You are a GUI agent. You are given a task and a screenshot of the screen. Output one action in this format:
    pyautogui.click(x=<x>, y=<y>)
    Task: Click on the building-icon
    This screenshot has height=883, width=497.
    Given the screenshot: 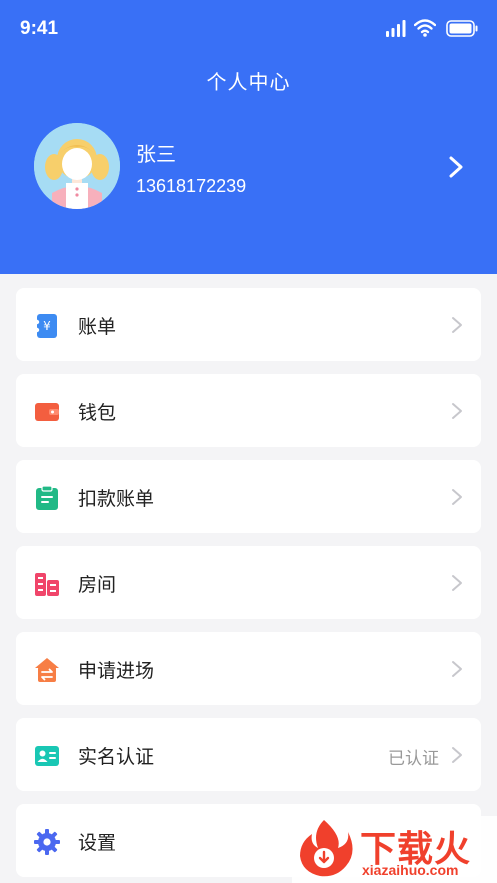 What is the action you would take?
    pyautogui.click(x=47, y=584)
    